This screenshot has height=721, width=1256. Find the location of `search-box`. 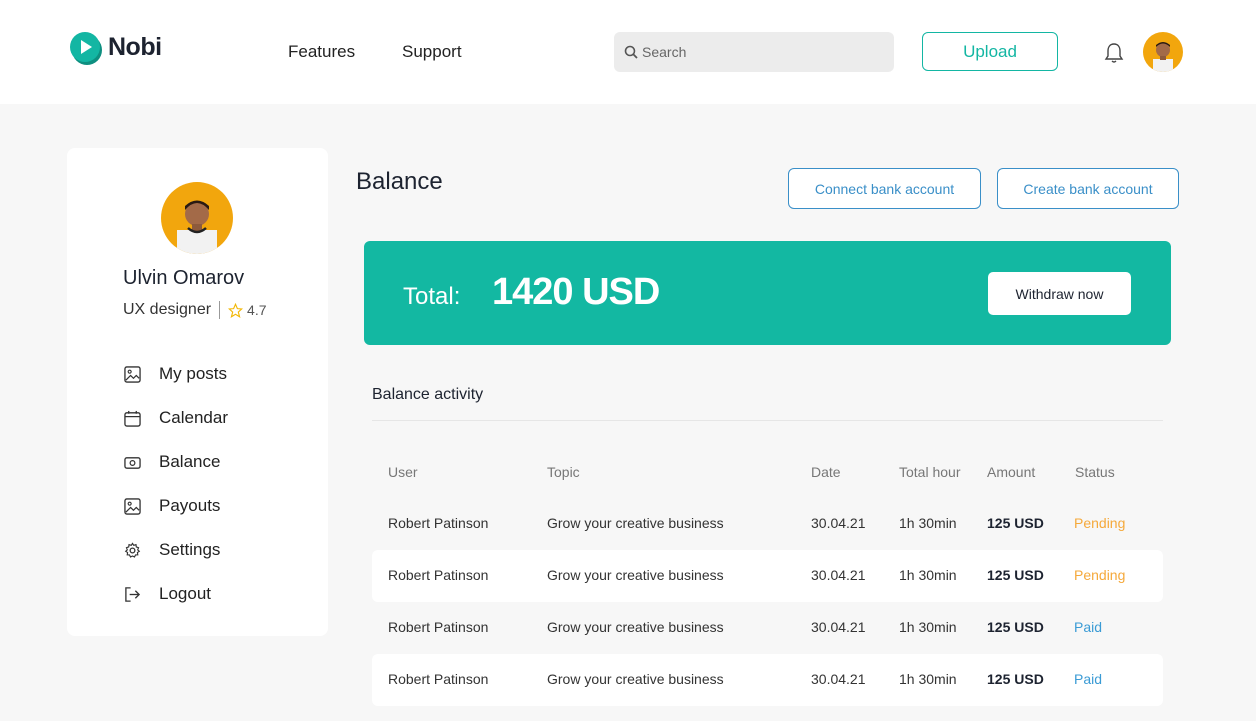

search-box is located at coordinates (754, 52).